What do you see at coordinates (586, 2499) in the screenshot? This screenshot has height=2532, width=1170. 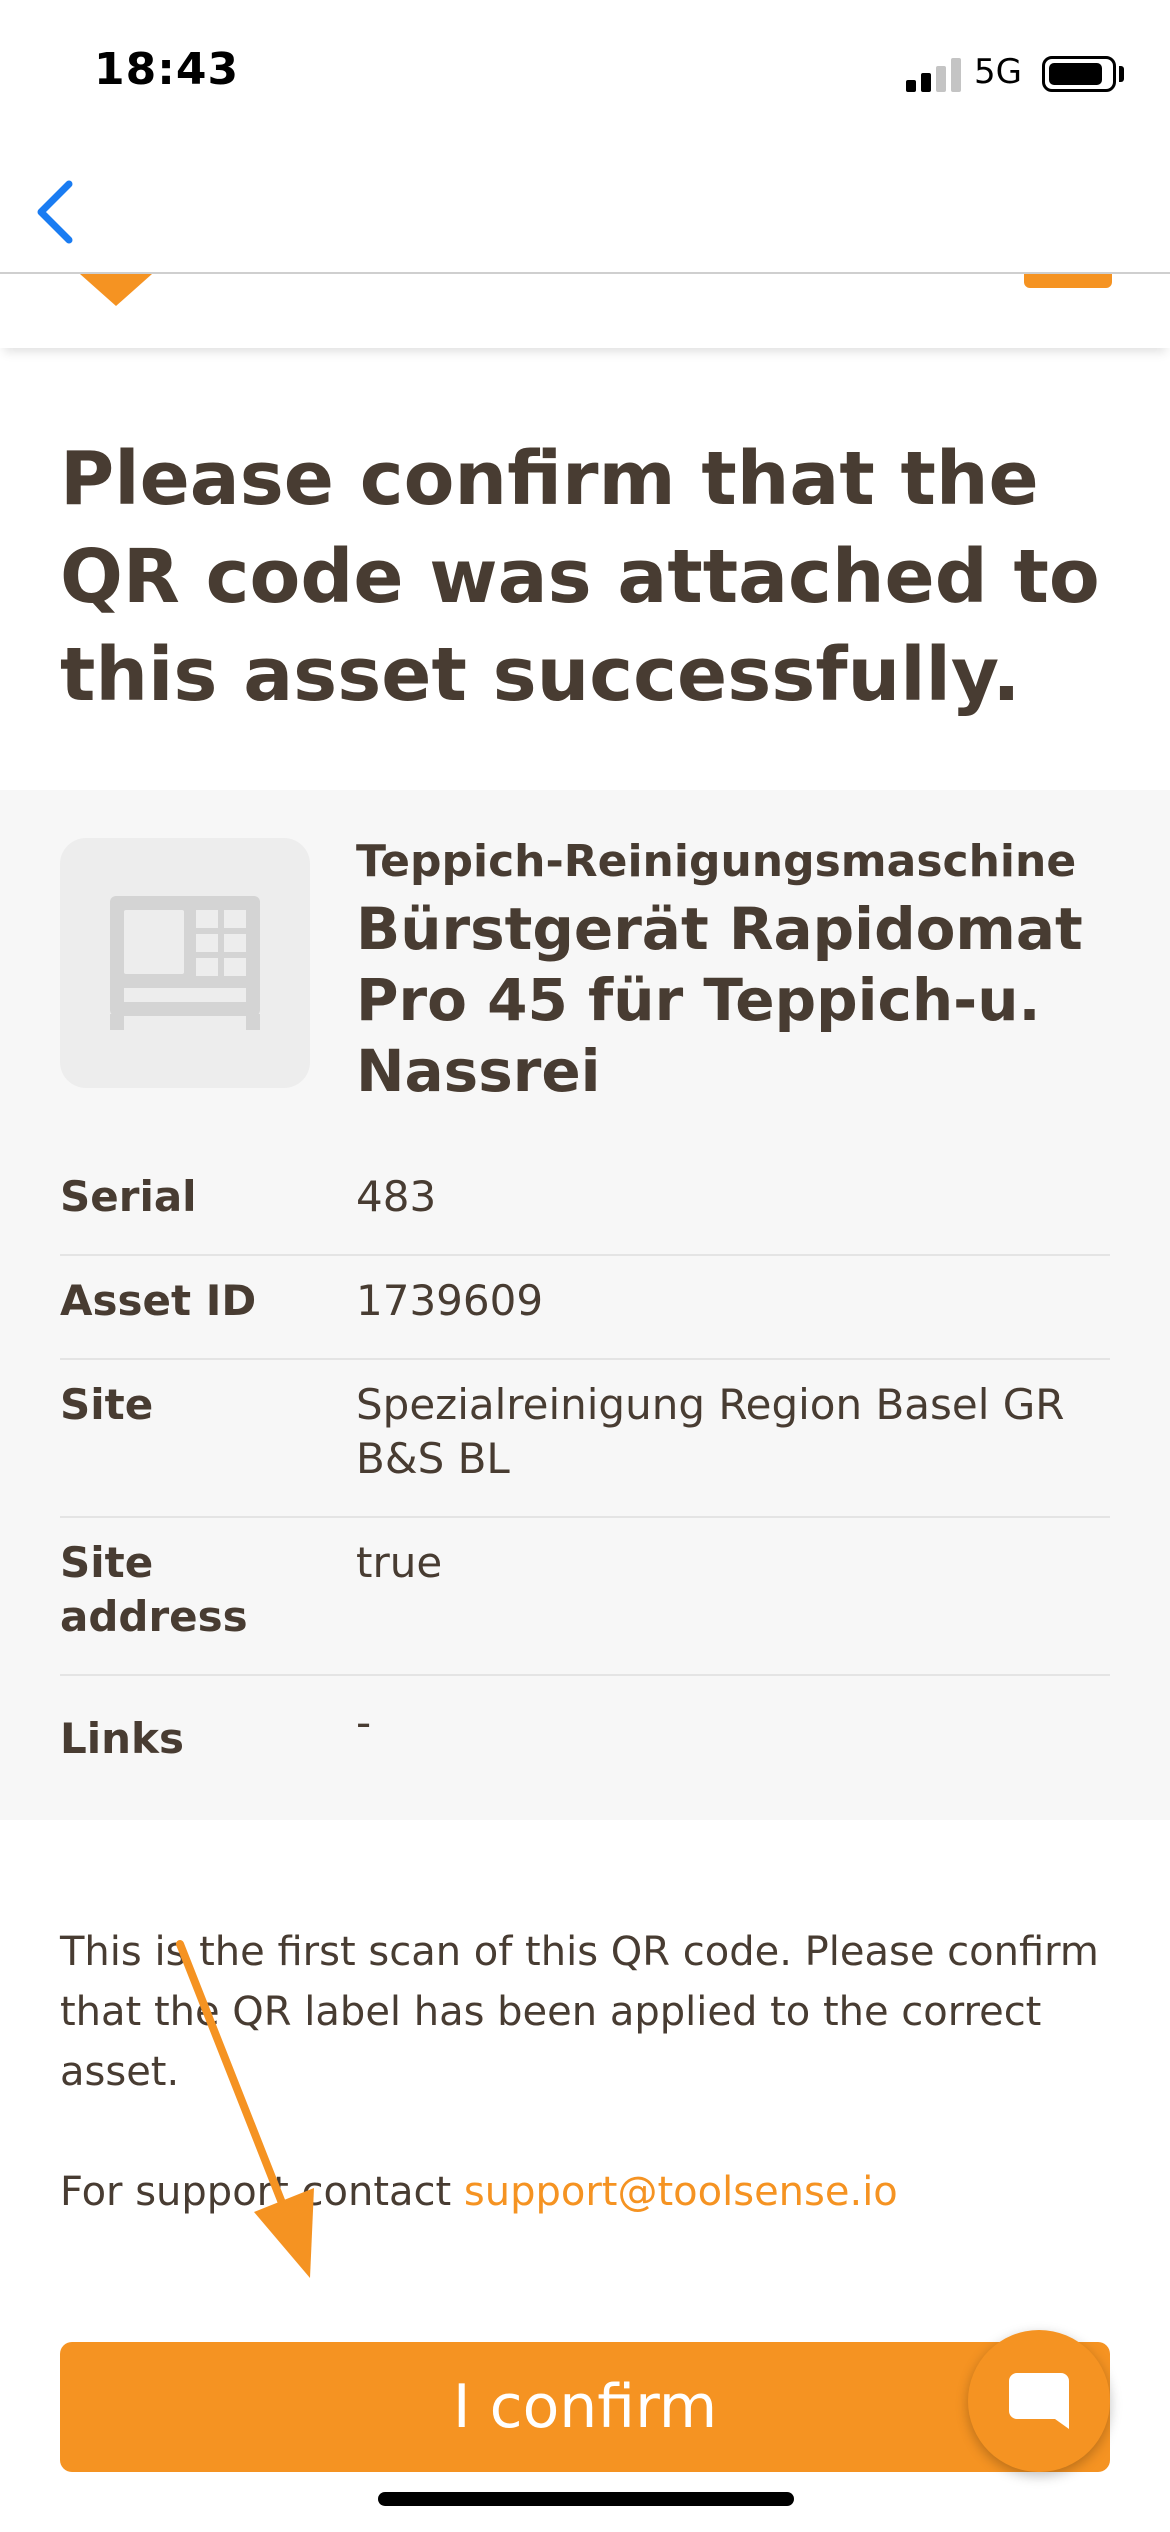 I see `home-indicator` at bounding box center [586, 2499].